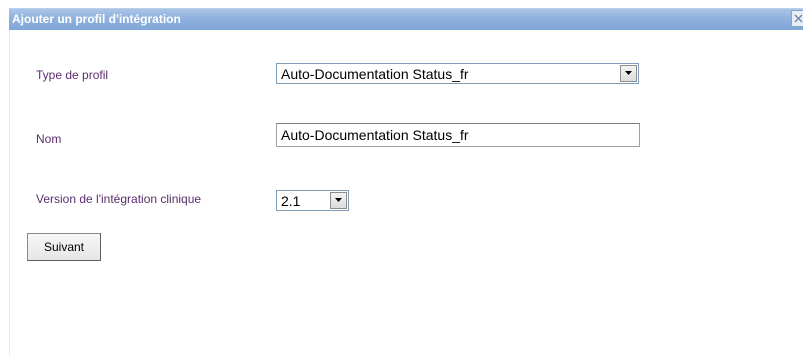 The image size is (803, 356). I want to click on dialog-titlebar: Ajouter un profil d'intégration, so click(406, 19).